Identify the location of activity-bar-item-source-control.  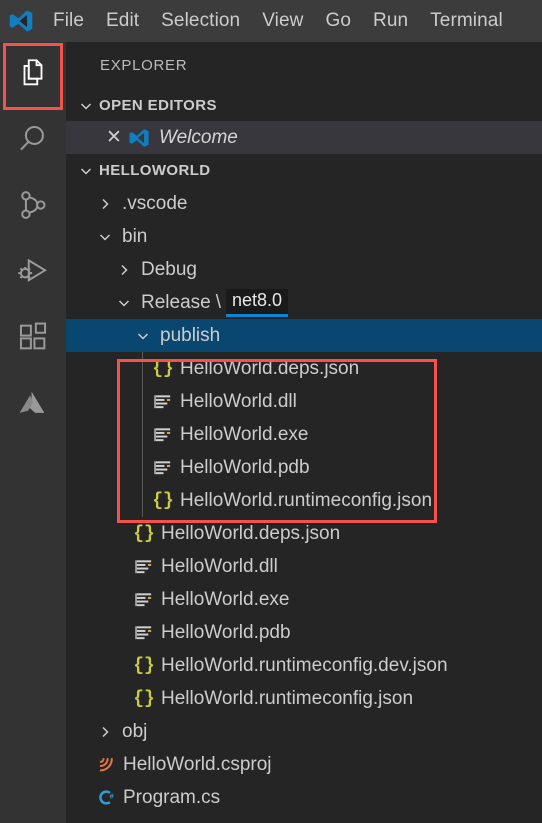
(33, 207).